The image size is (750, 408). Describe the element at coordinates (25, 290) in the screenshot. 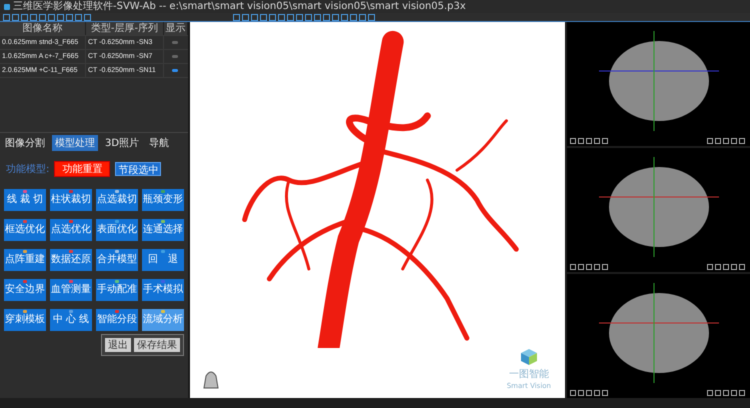

I see `tool-button: 安全边界` at that location.